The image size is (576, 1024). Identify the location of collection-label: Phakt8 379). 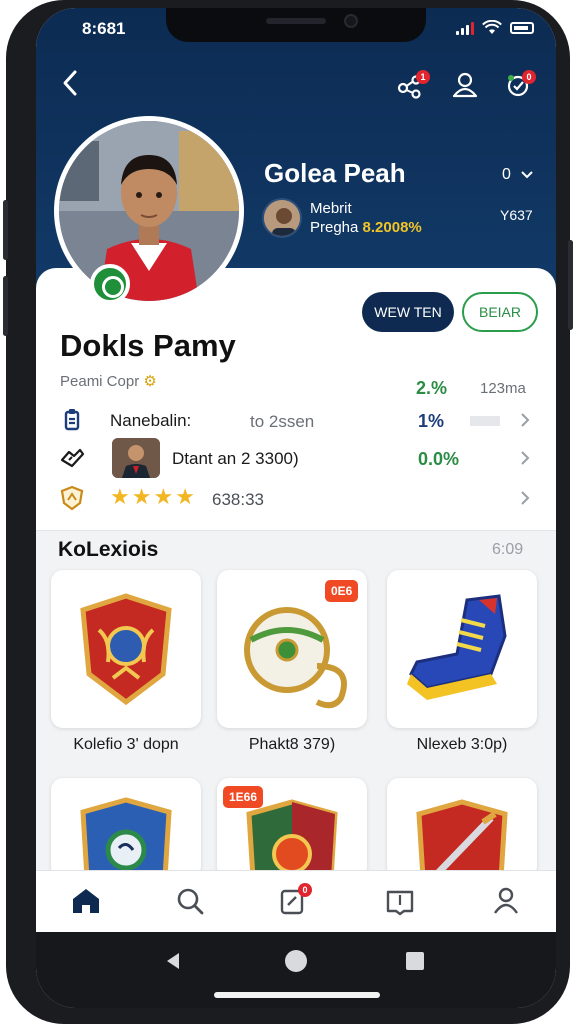
(292, 744).